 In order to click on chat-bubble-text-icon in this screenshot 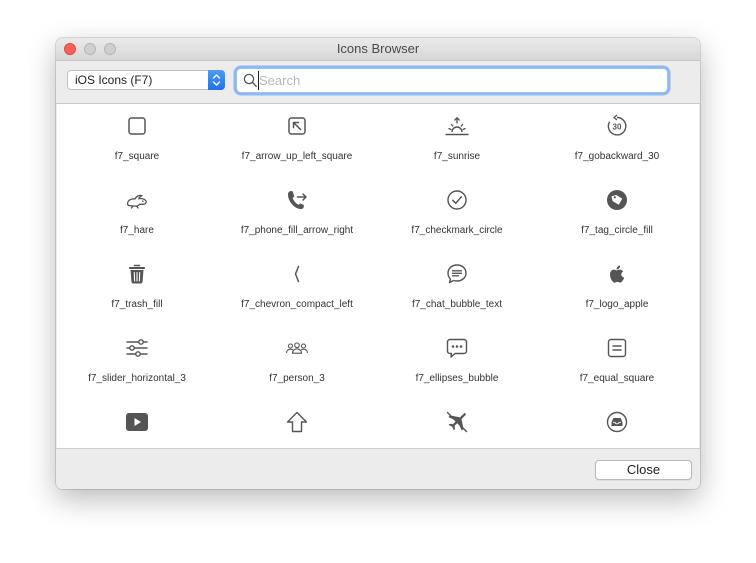, I will do `click(457, 274)`.